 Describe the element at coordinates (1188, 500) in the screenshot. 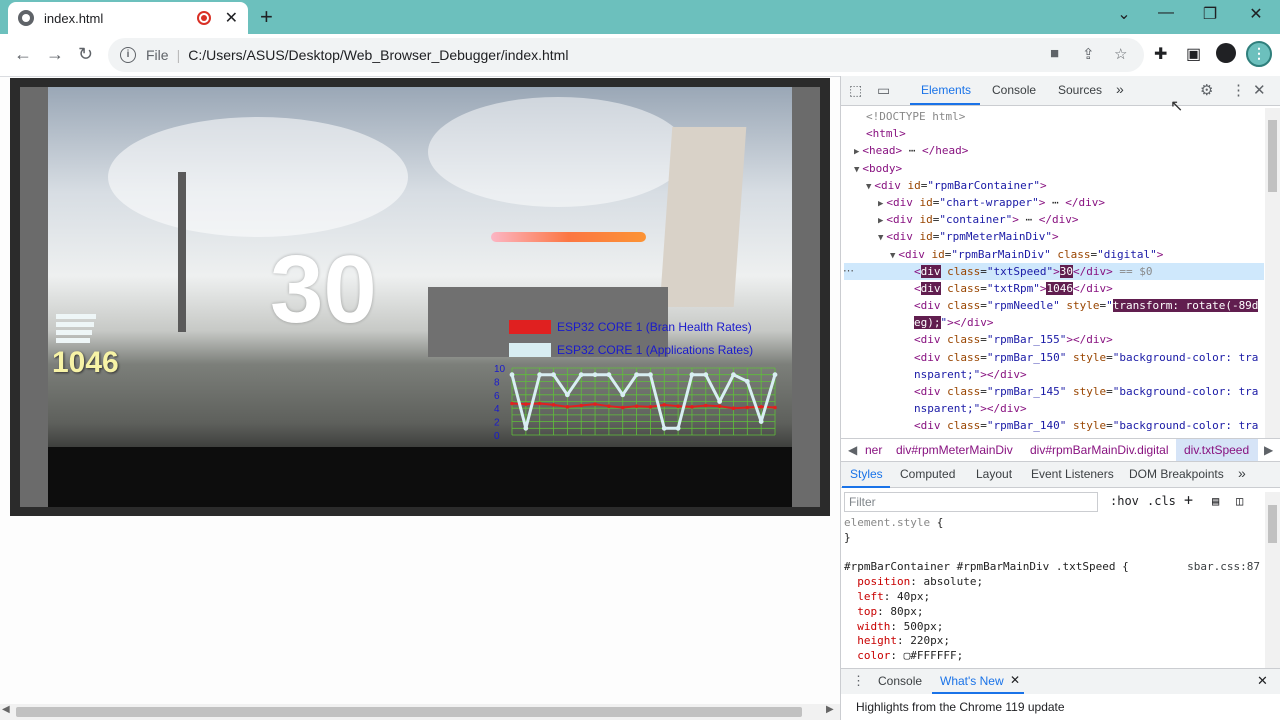

I see `new-rule-icon: +` at that location.